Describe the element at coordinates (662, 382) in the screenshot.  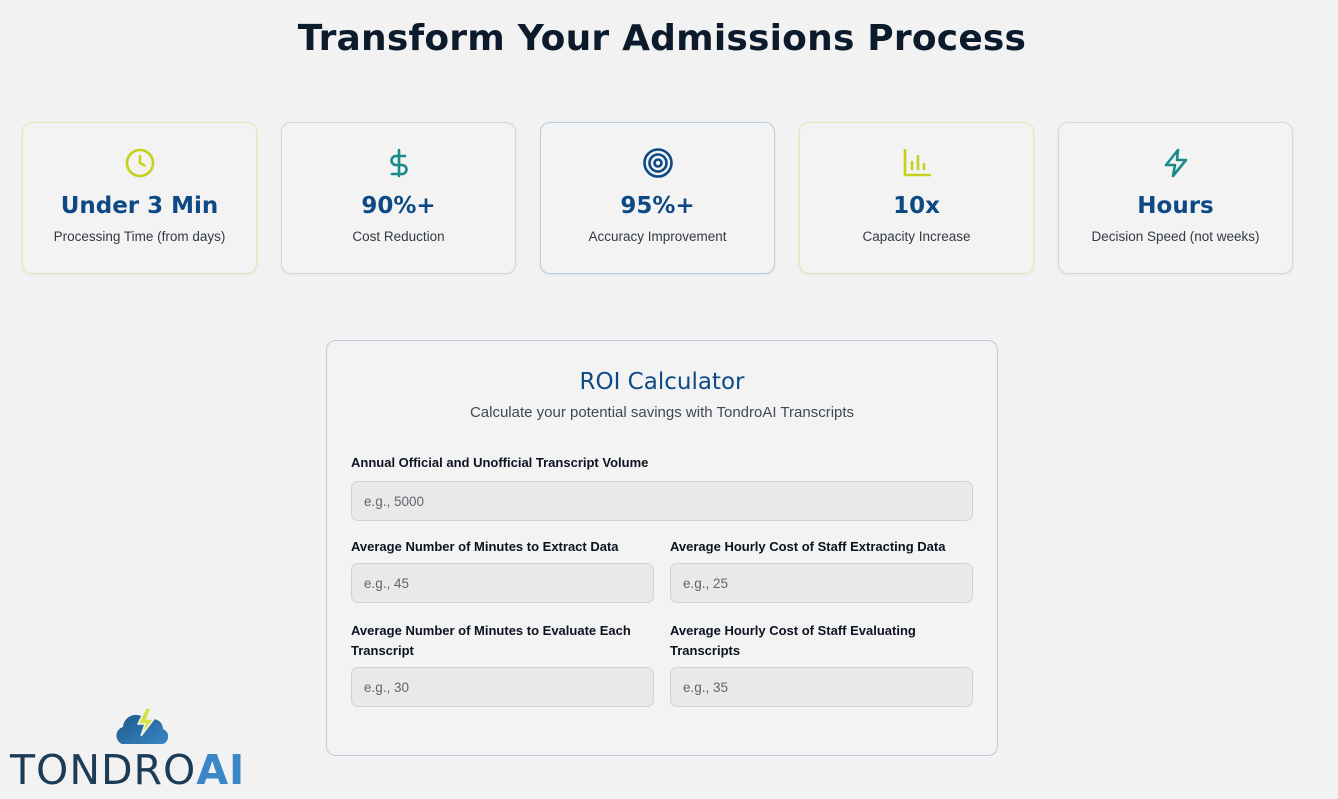
I see `calculator-title: ROI Calculator` at that location.